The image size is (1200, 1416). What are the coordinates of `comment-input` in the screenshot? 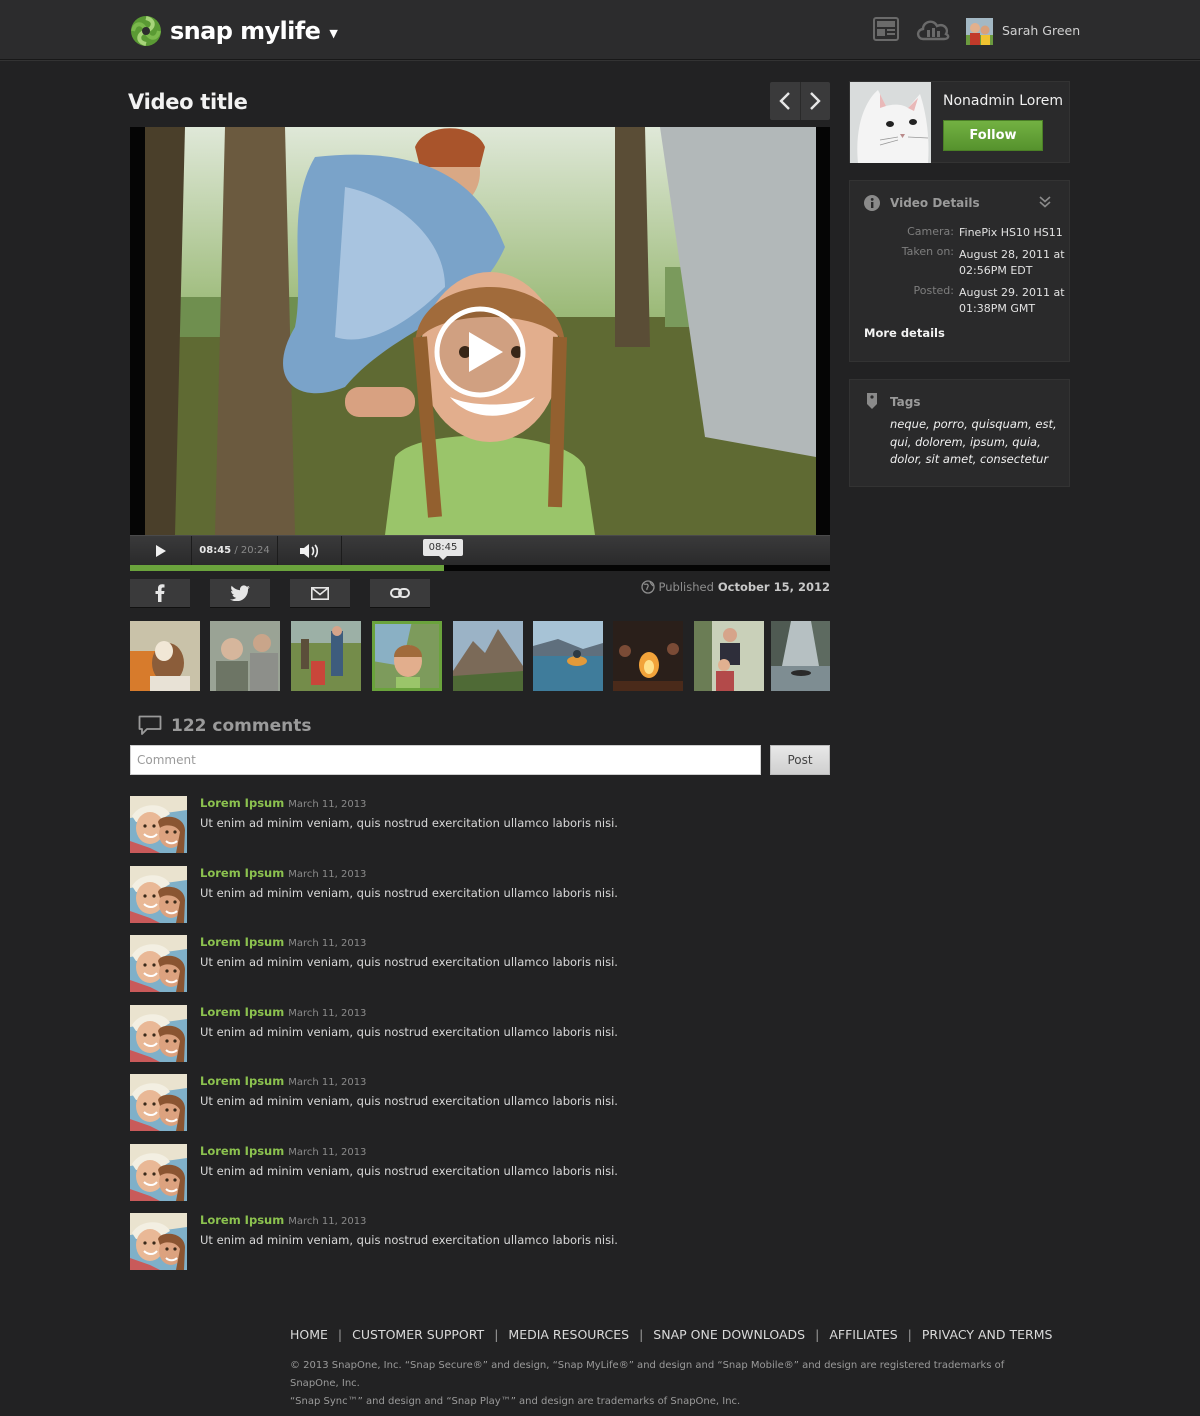 It's located at (445, 760).